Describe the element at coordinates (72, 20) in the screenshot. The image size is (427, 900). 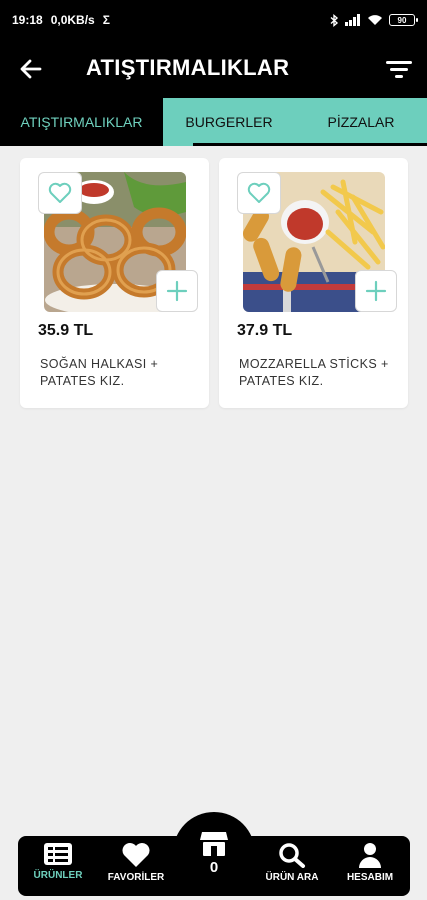
I see `network-speed: 0,0KB/s` at that location.